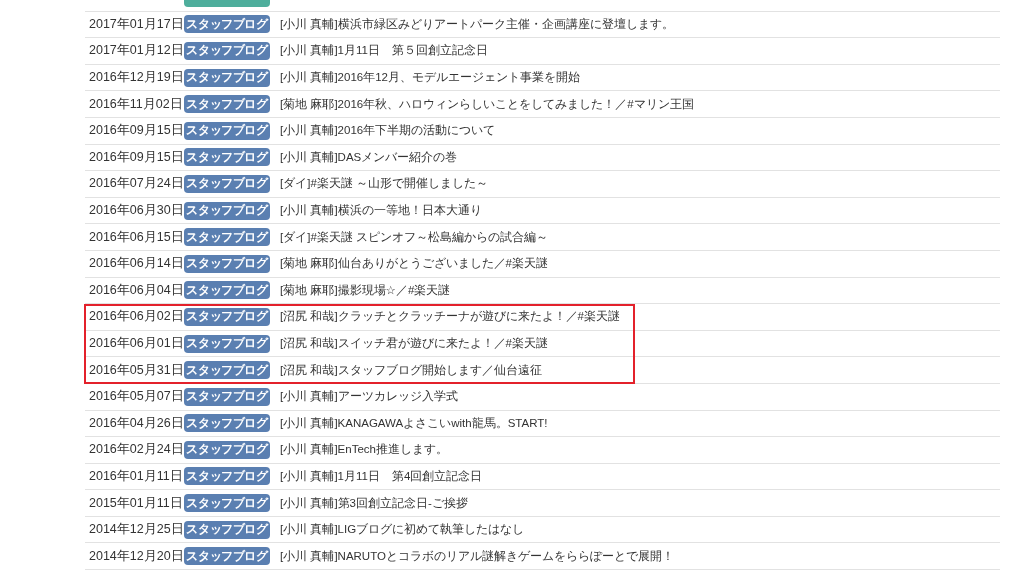  I want to click on entry-date: 2017年01月17日, so click(136, 24).